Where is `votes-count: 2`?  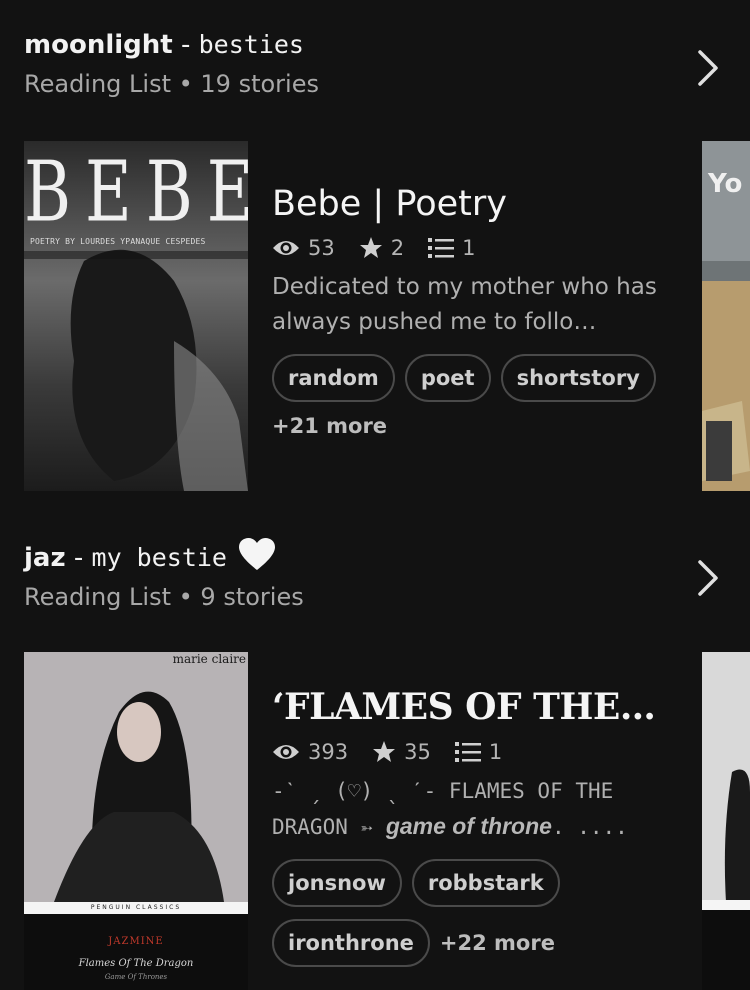 votes-count: 2 is located at coordinates (397, 248).